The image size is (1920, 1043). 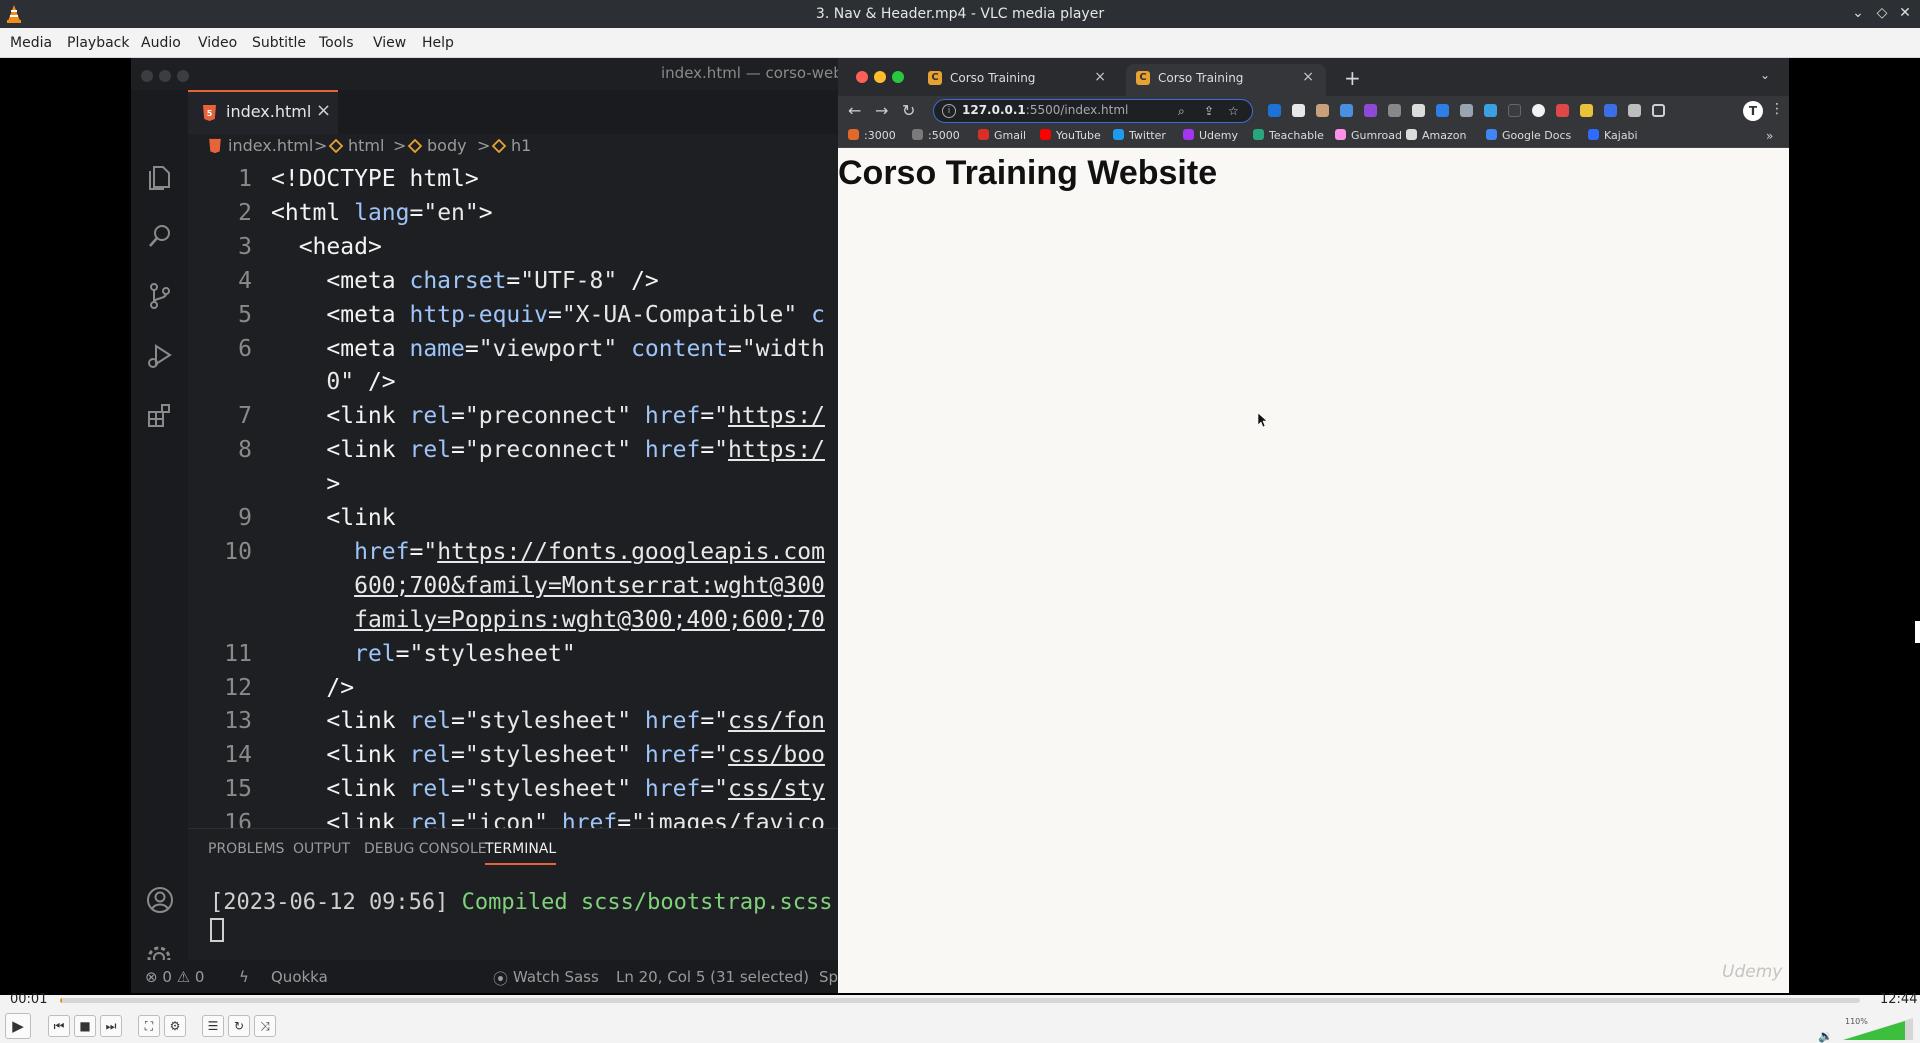 What do you see at coordinates (854, 110) in the screenshot?
I see `back-arrow-icon: ←` at bounding box center [854, 110].